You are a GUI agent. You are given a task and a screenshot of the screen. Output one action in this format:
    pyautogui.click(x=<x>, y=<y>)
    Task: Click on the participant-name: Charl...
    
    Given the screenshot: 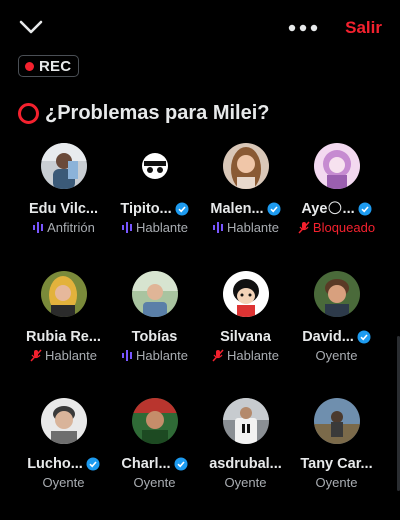 What is the action you would take?
    pyautogui.click(x=146, y=464)
    